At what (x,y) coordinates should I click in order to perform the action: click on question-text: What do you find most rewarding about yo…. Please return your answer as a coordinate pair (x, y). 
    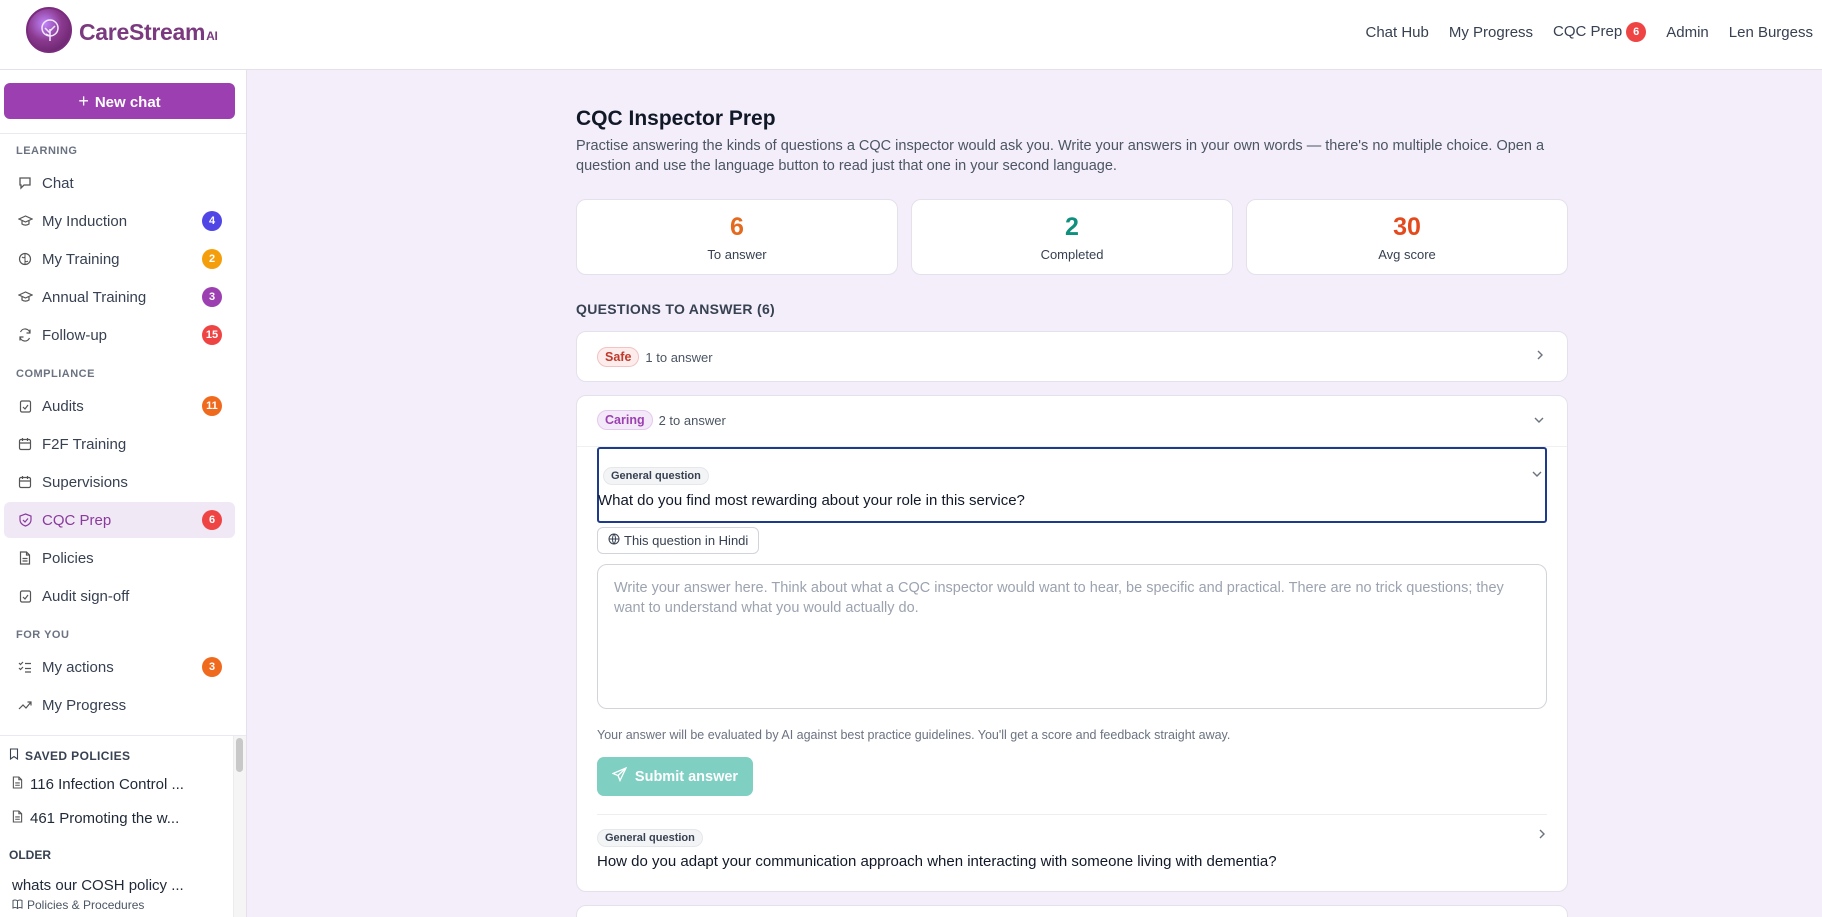
    Looking at the image, I should click on (811, 500).